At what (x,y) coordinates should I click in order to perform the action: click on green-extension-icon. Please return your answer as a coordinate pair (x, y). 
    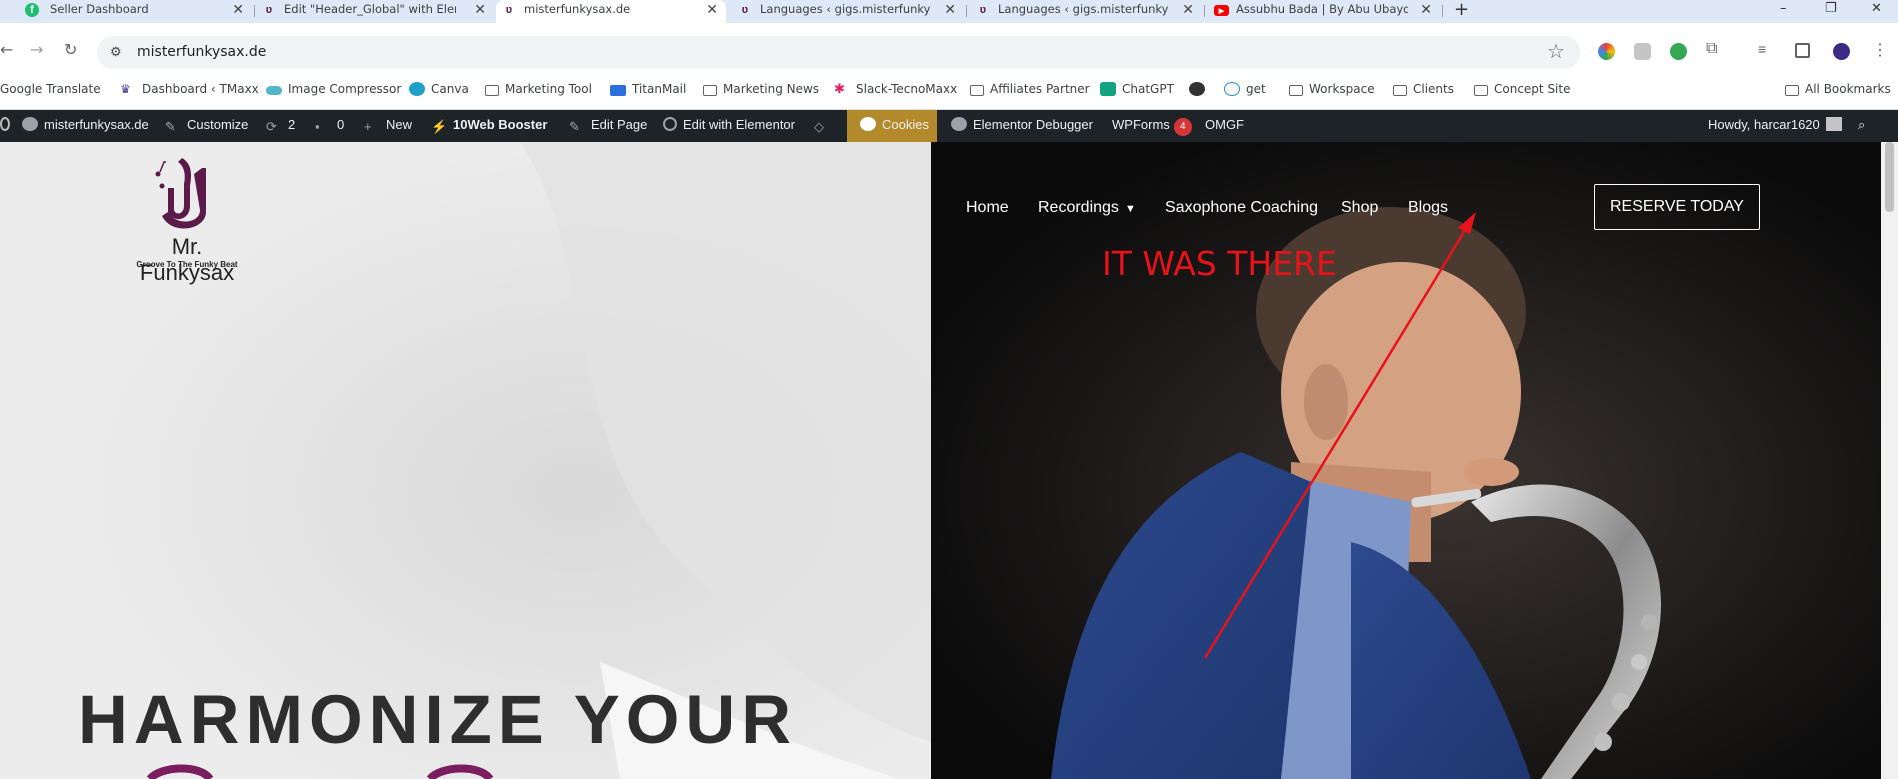
    Looking at the image, I should click on (1678, 51).